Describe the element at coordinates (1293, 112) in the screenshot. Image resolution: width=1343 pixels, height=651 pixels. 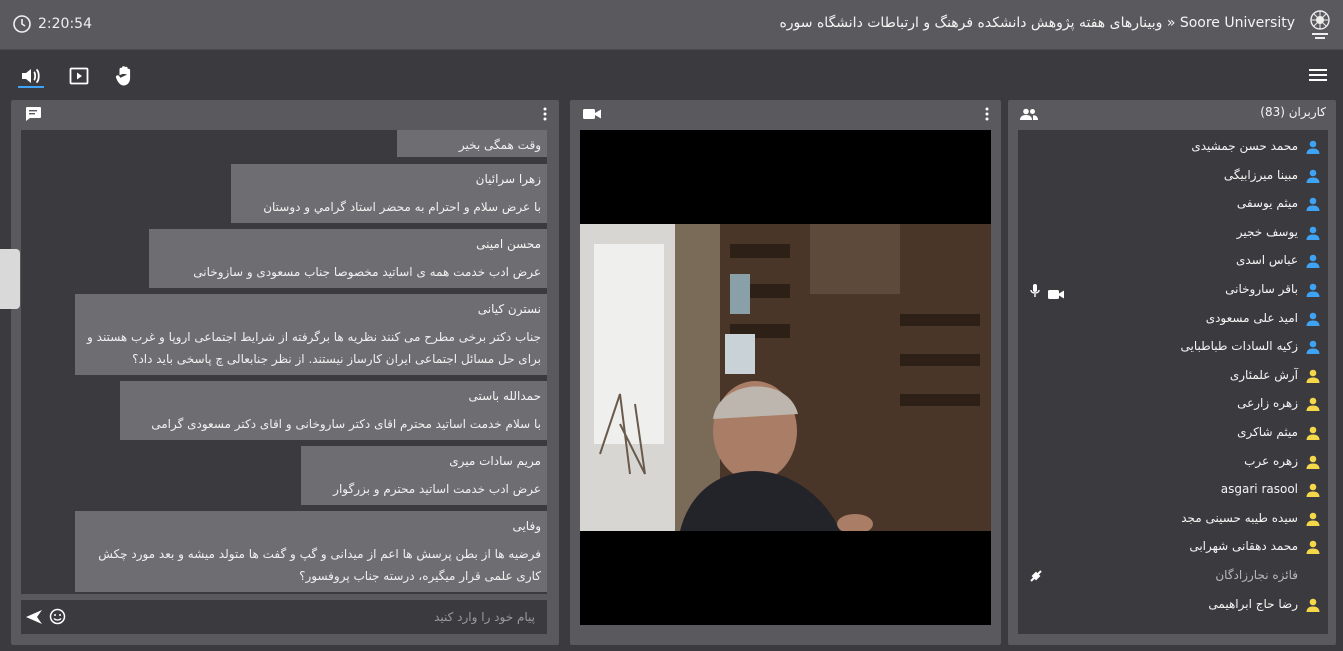
I see `users-count: کاربران (83)` at that location.